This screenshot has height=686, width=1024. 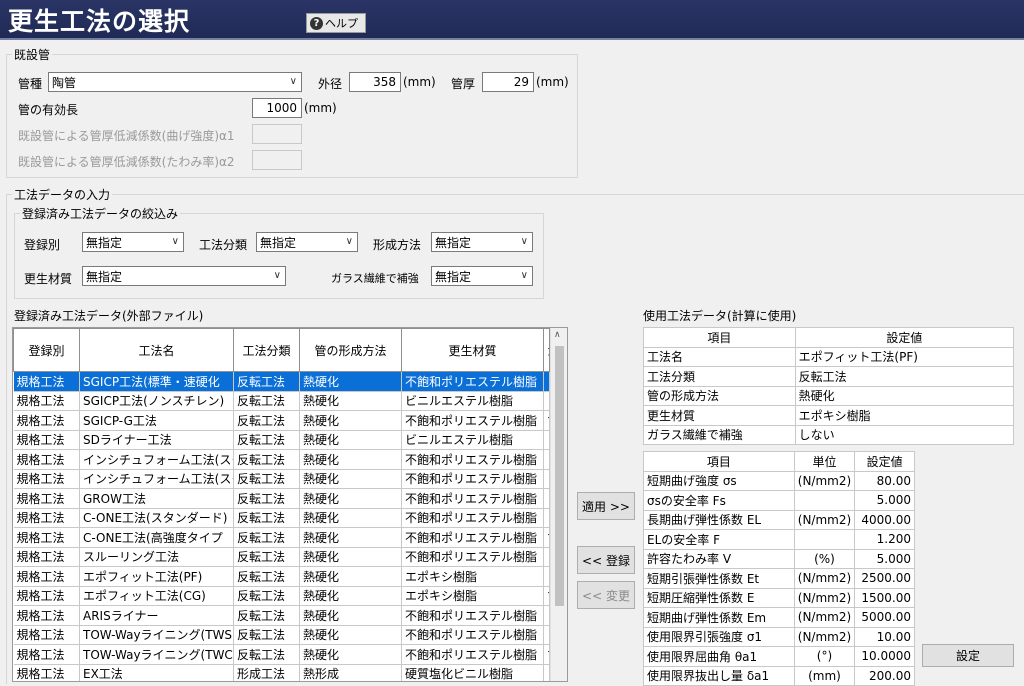 What do you see at coordinates (606, 506) in the screenshot?
I see `apply-button: 適用 >>` at bounding box center [606, 506].